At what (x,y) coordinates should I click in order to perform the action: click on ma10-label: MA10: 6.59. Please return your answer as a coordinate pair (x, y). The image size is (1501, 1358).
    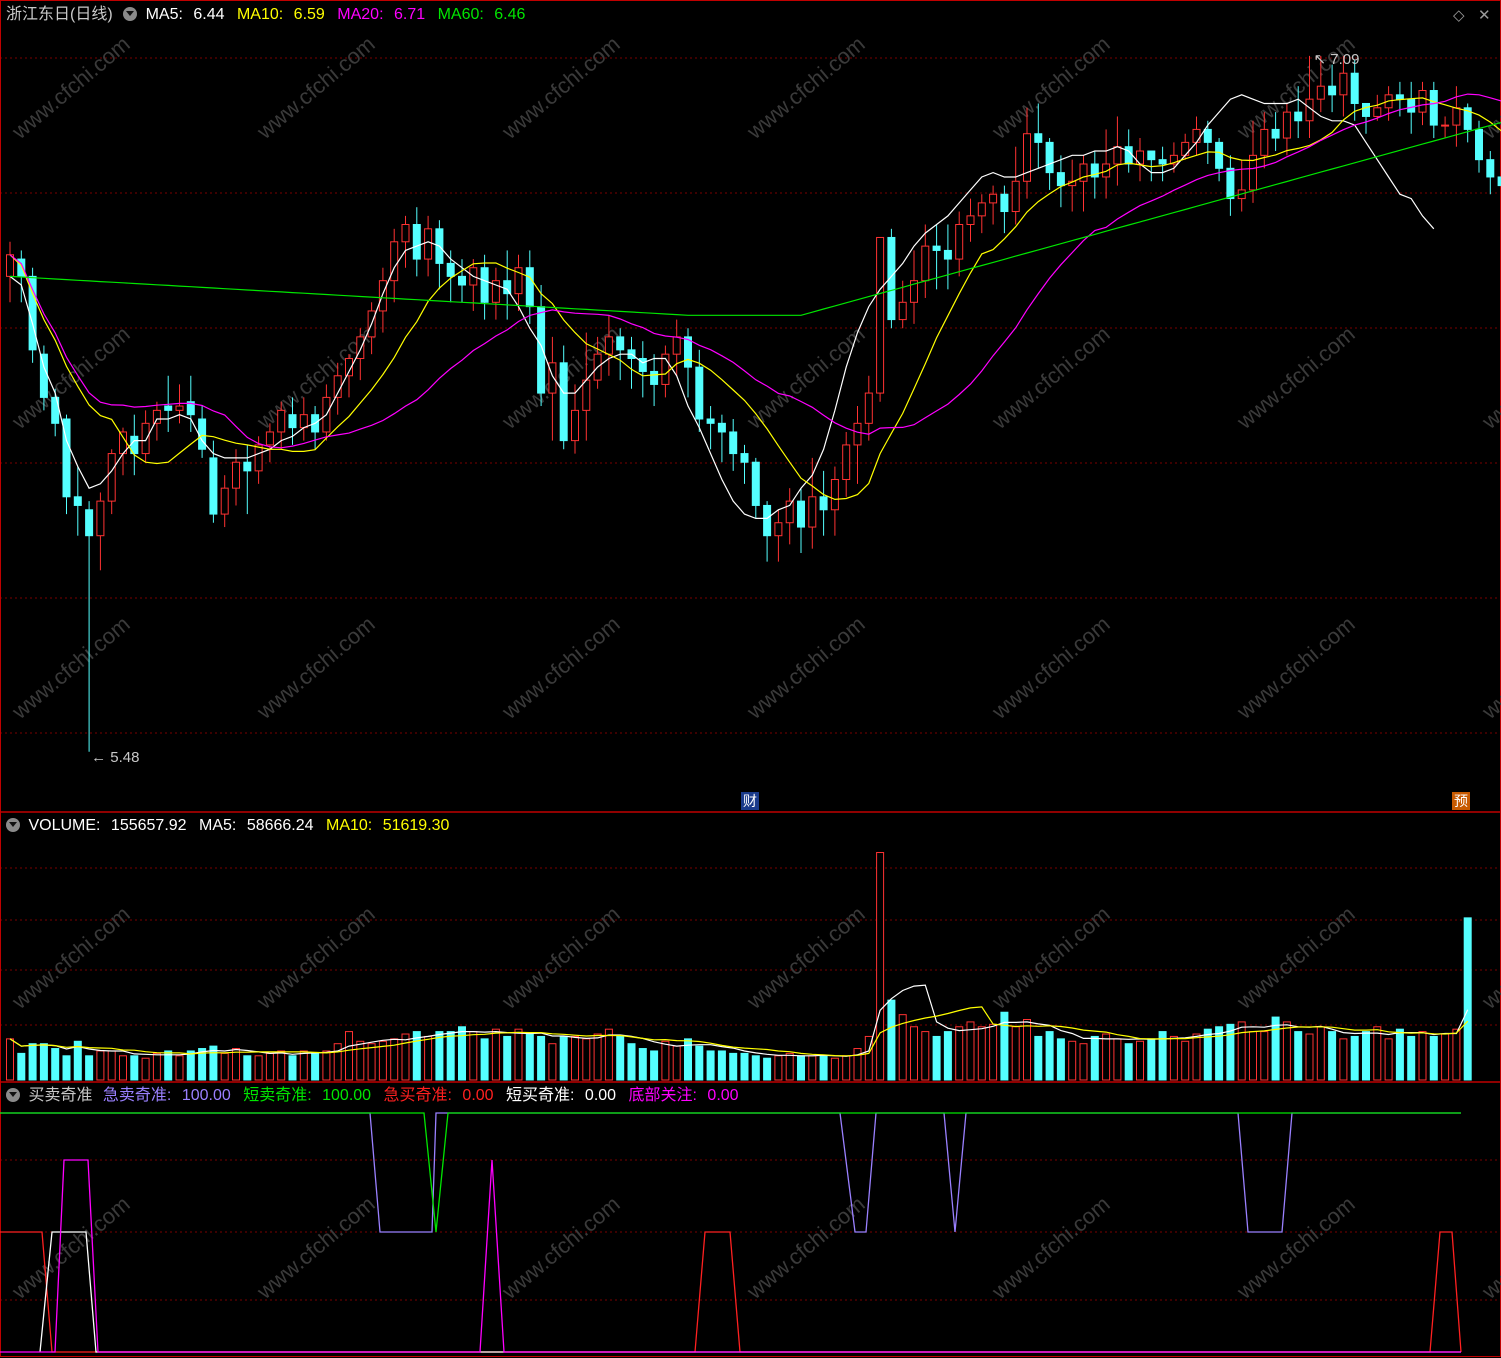
    Looking at the image, I should click on (280, 14).